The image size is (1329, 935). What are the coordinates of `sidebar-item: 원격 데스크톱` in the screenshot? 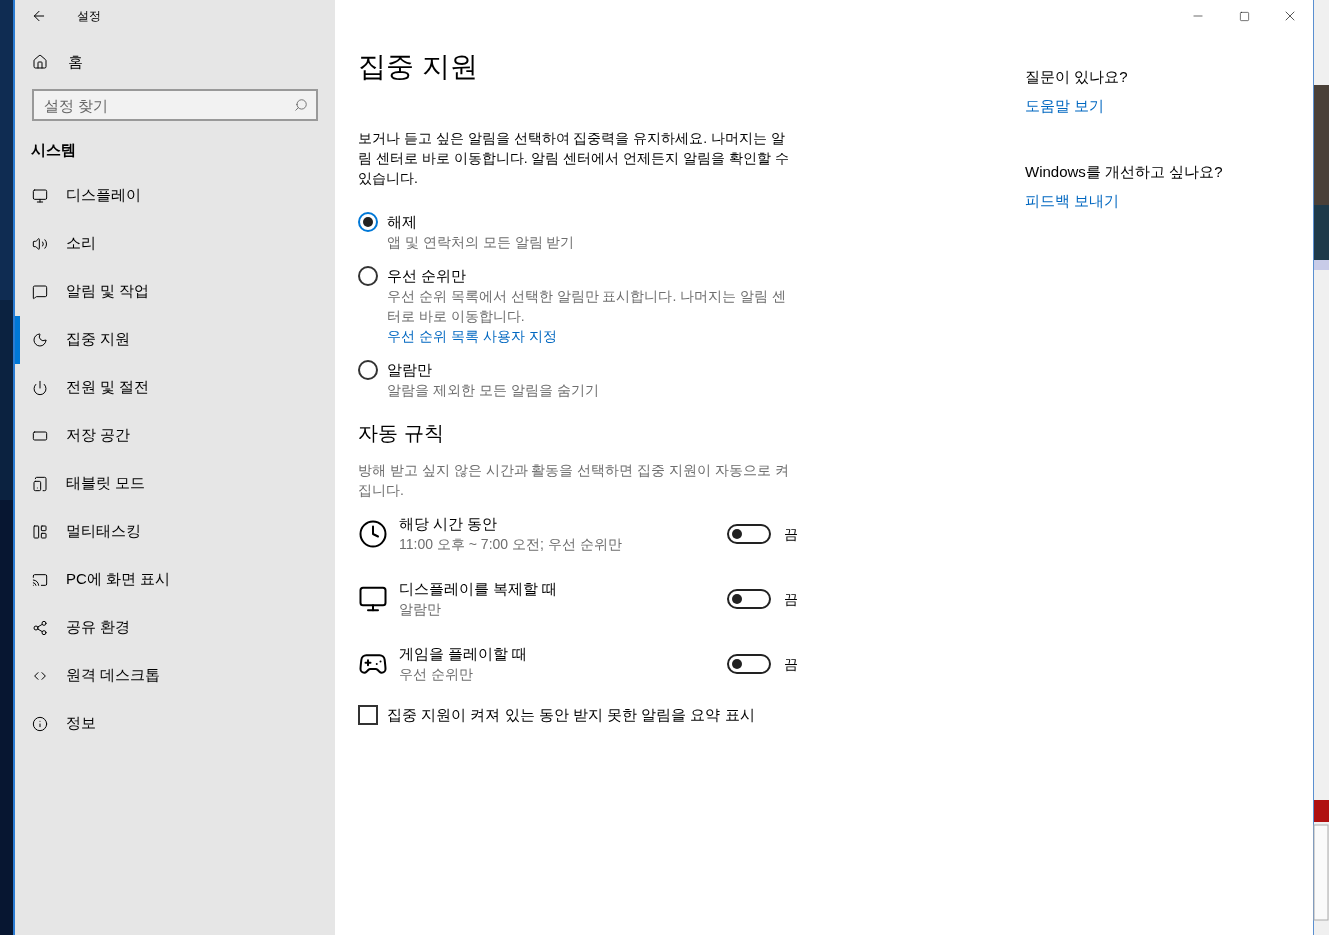 It's located at (175, 675).